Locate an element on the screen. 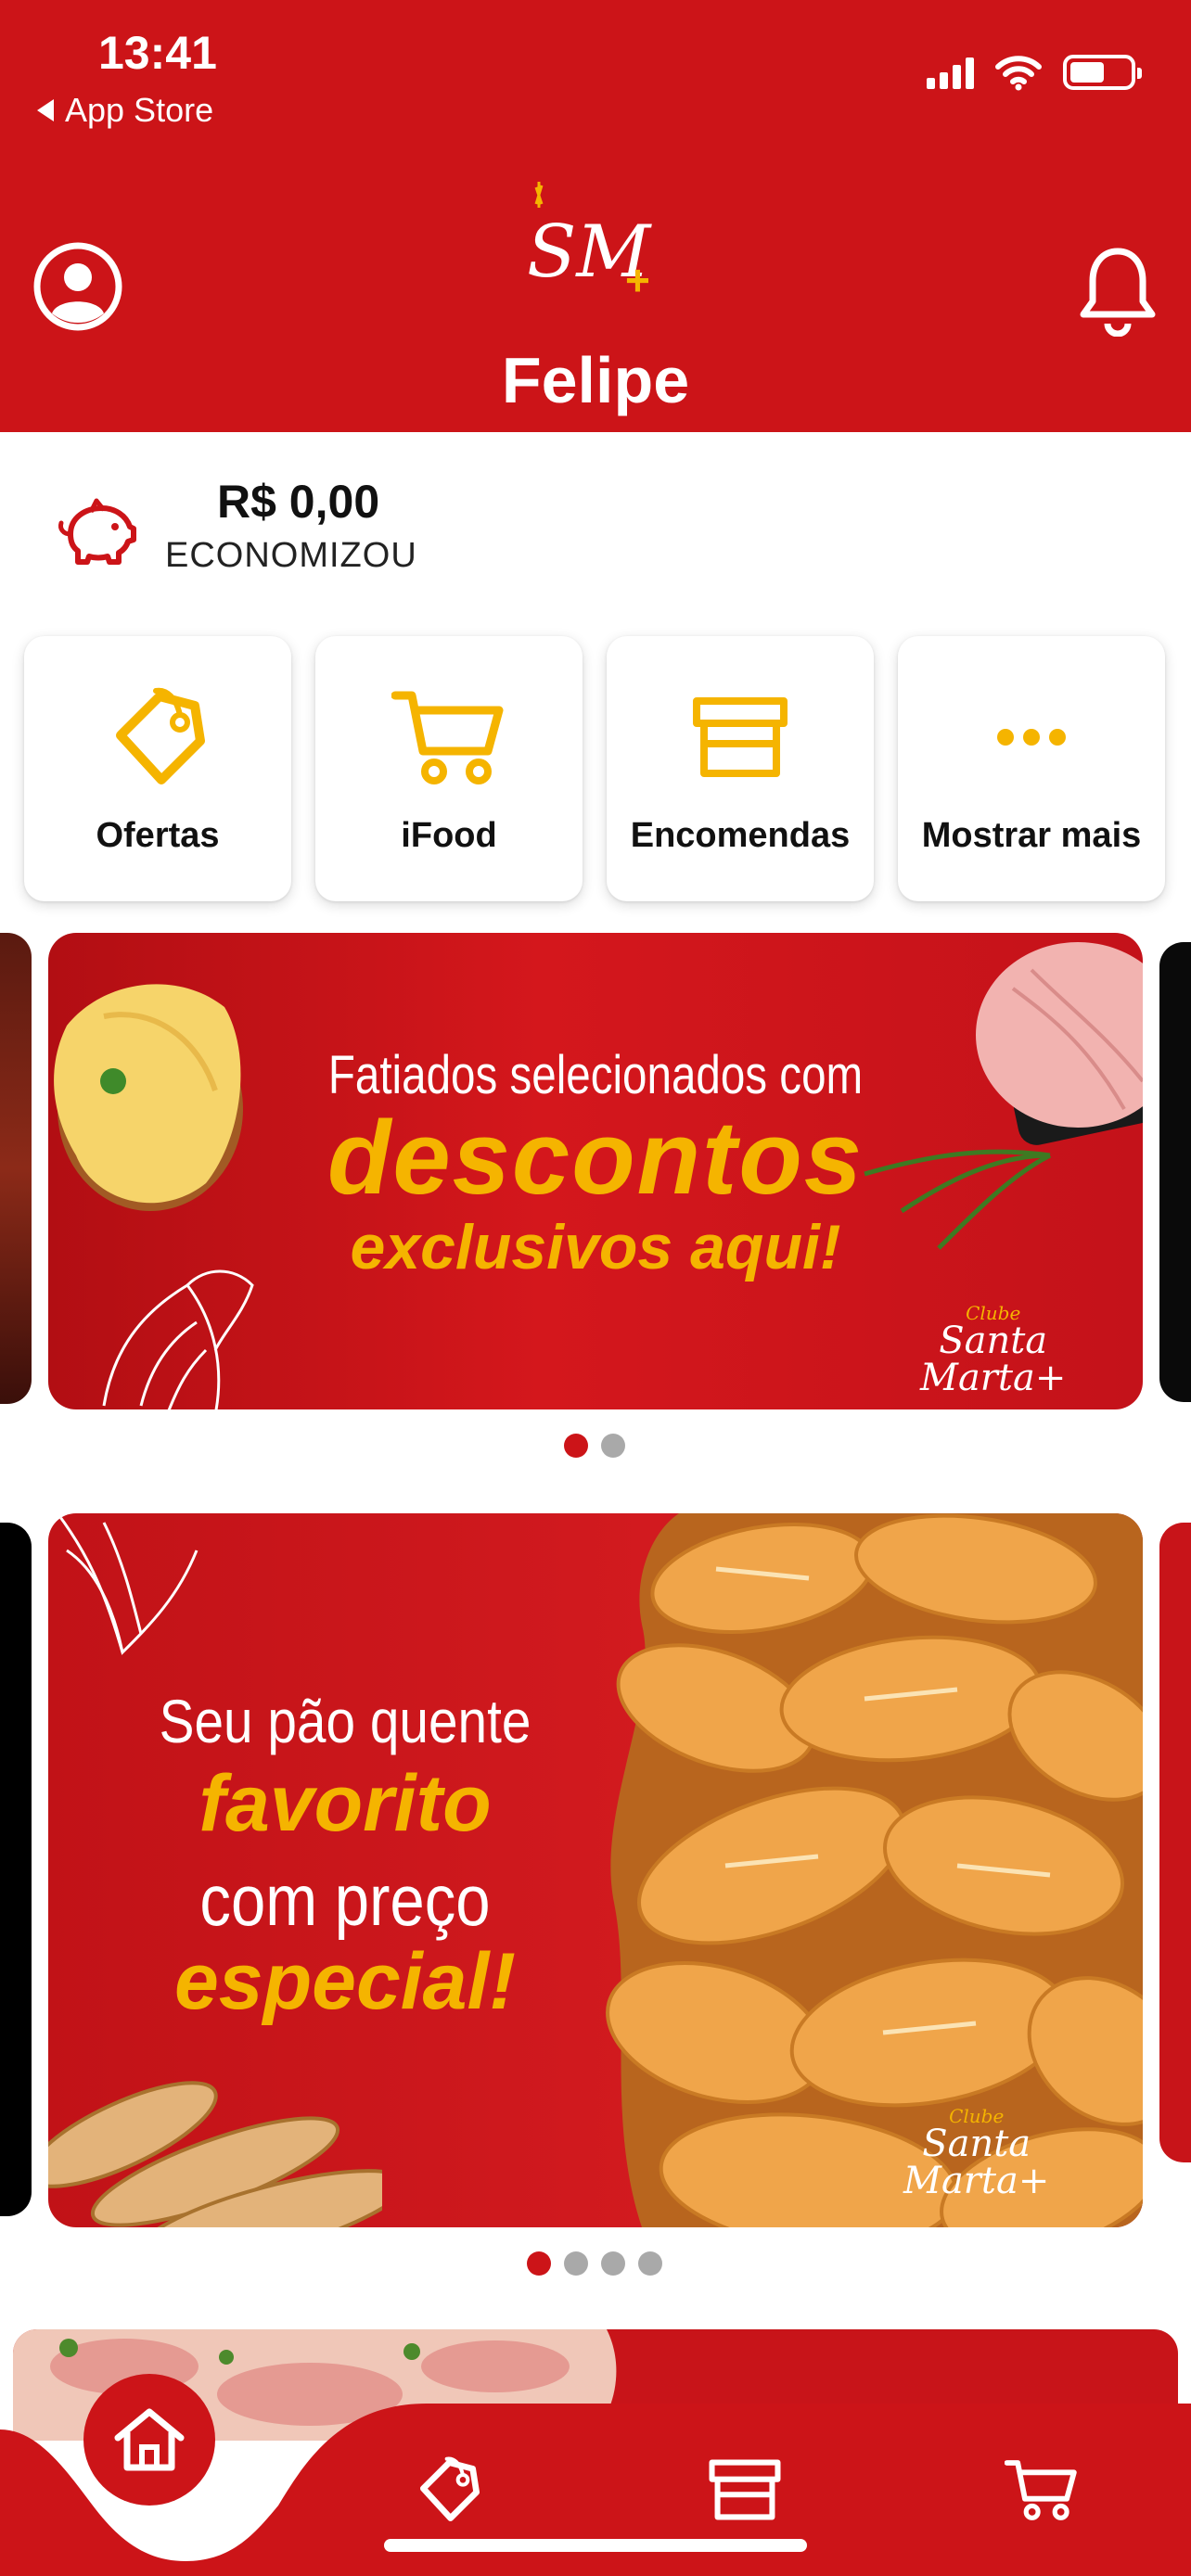  home-icon is located at coordinates (149, 2439).